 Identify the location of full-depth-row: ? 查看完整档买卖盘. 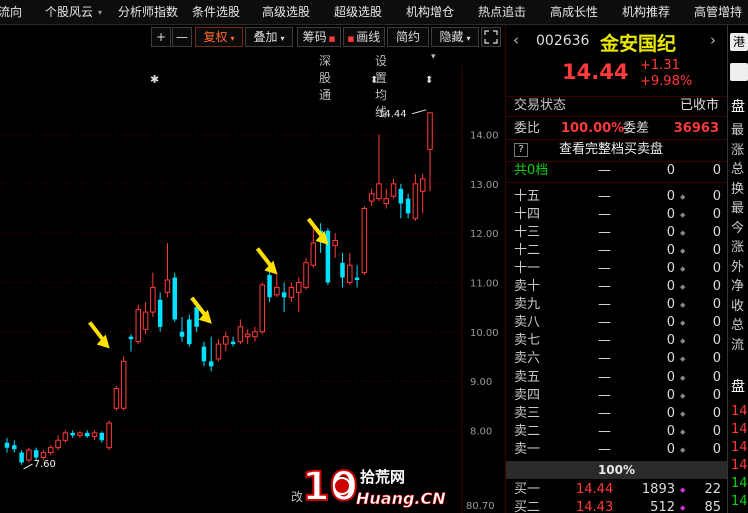
(616, 150).